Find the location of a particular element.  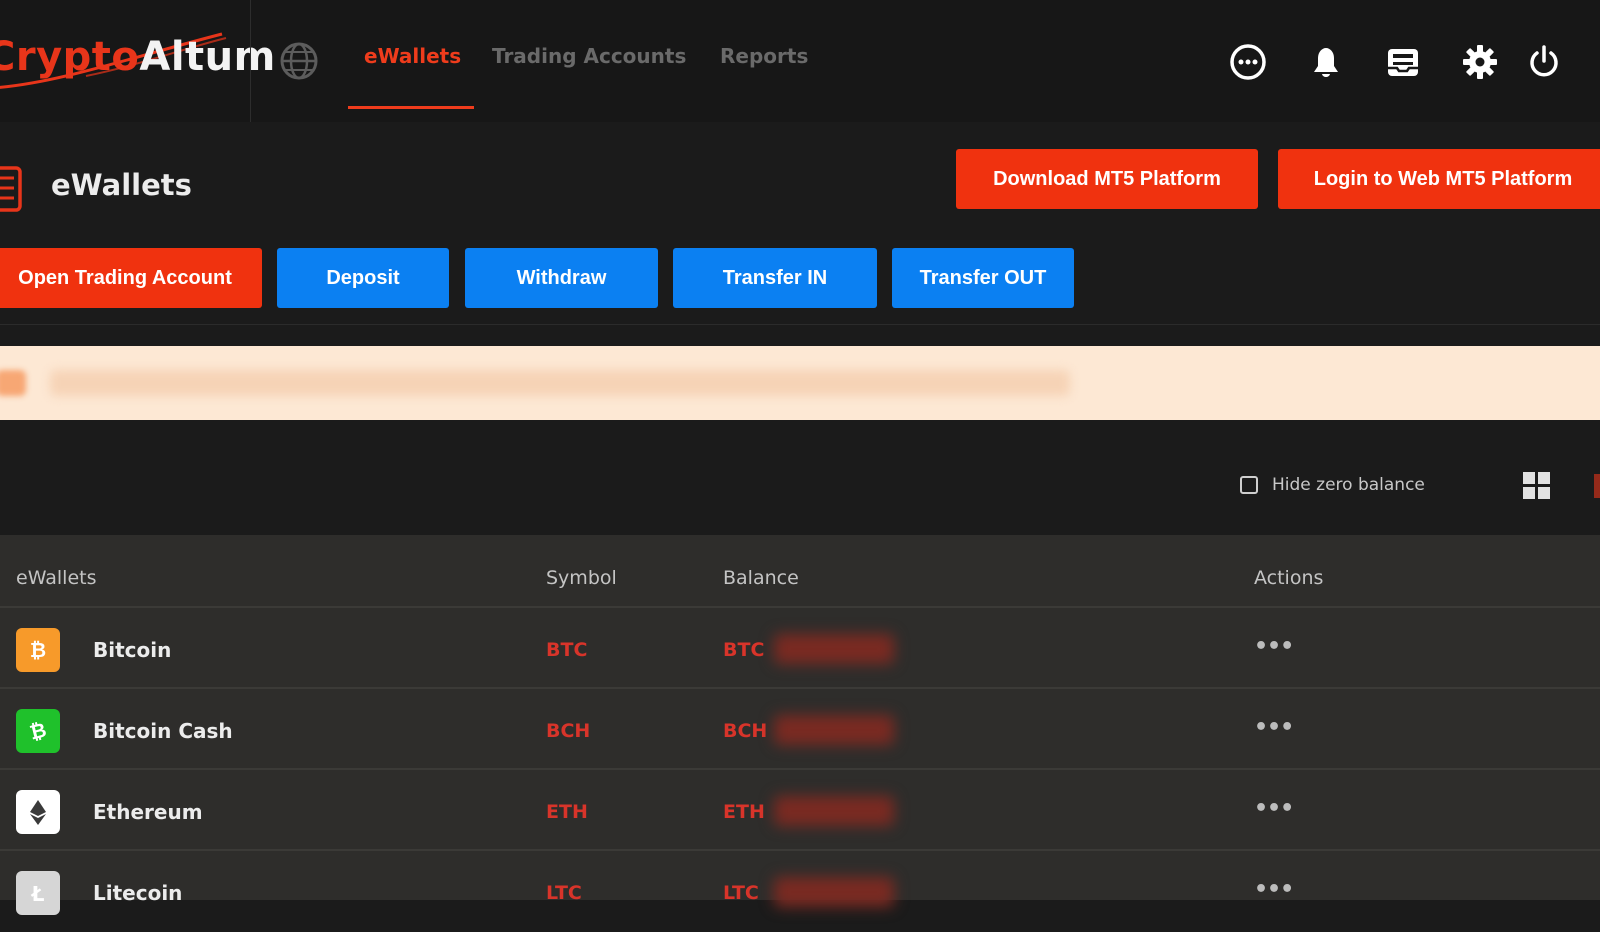

bitcoin-icon: ₿ is located at coordinates (38, 650).